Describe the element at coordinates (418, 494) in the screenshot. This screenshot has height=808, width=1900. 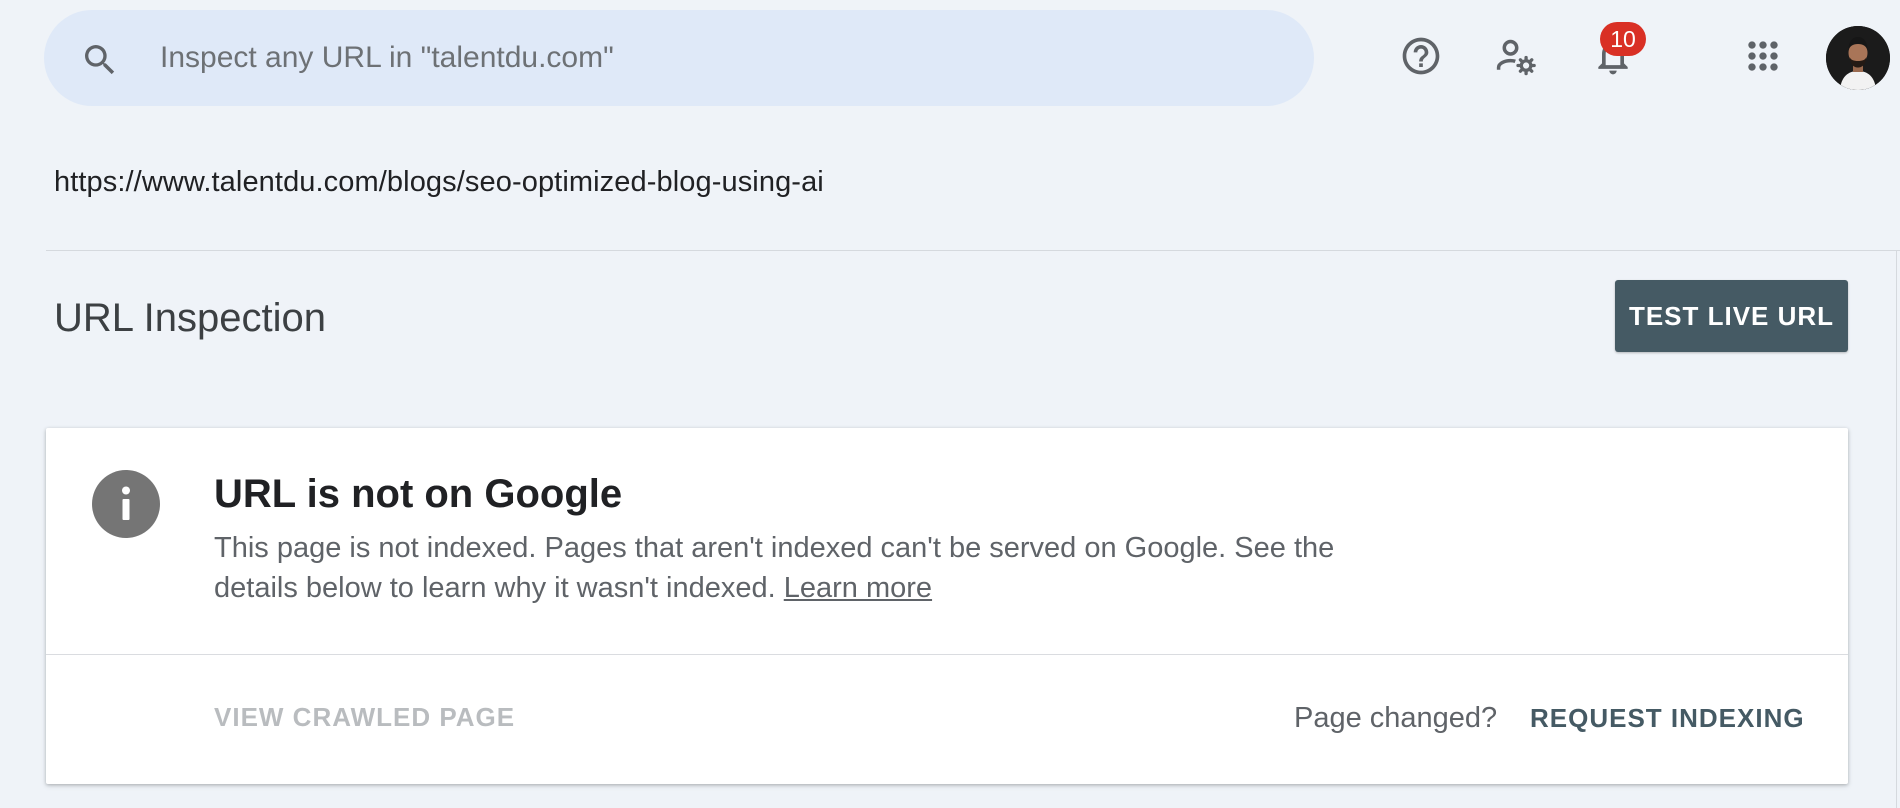
I see `status-title: URL is not on Google` at that location.